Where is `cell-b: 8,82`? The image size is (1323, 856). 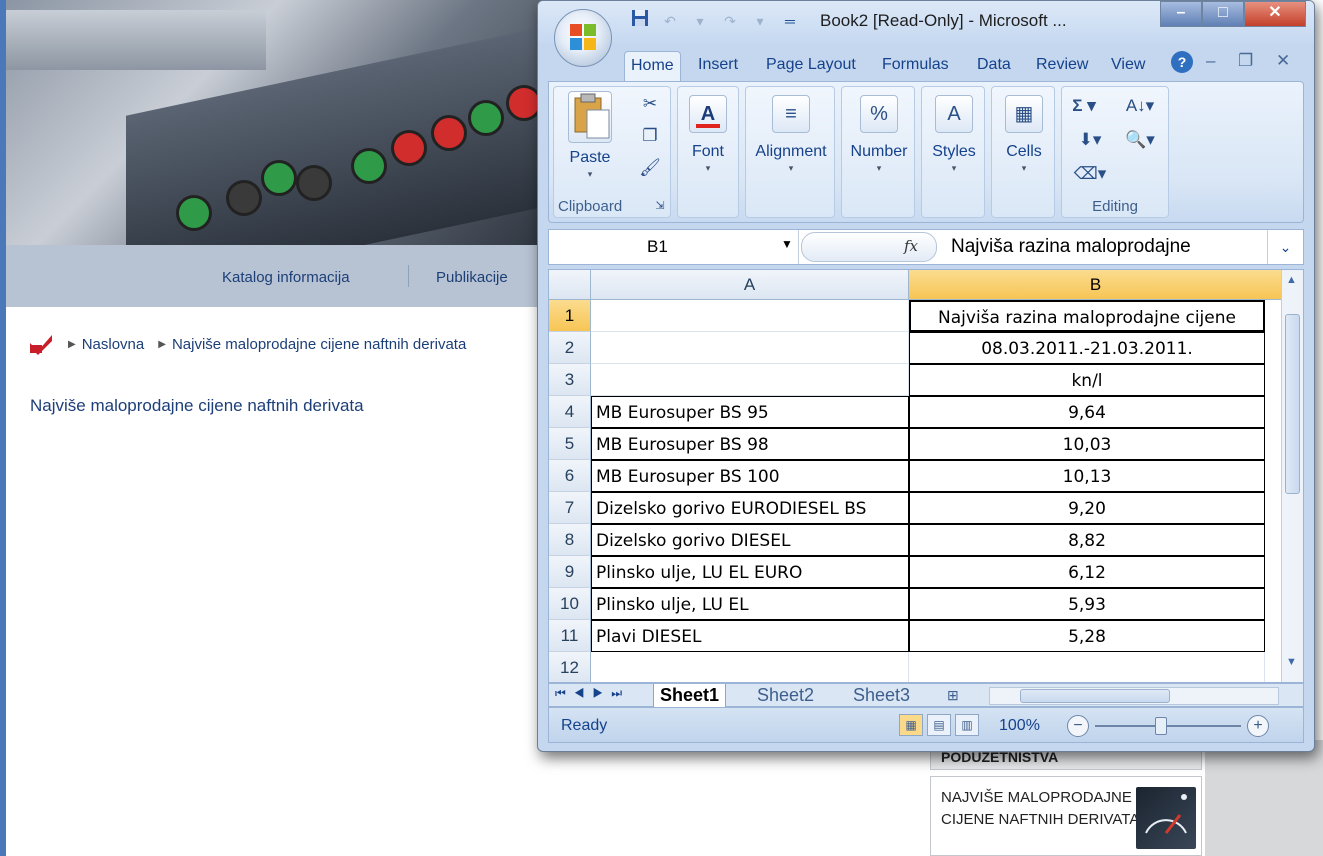
cell-b: 8,82 is located at coordinates (1087, 540).